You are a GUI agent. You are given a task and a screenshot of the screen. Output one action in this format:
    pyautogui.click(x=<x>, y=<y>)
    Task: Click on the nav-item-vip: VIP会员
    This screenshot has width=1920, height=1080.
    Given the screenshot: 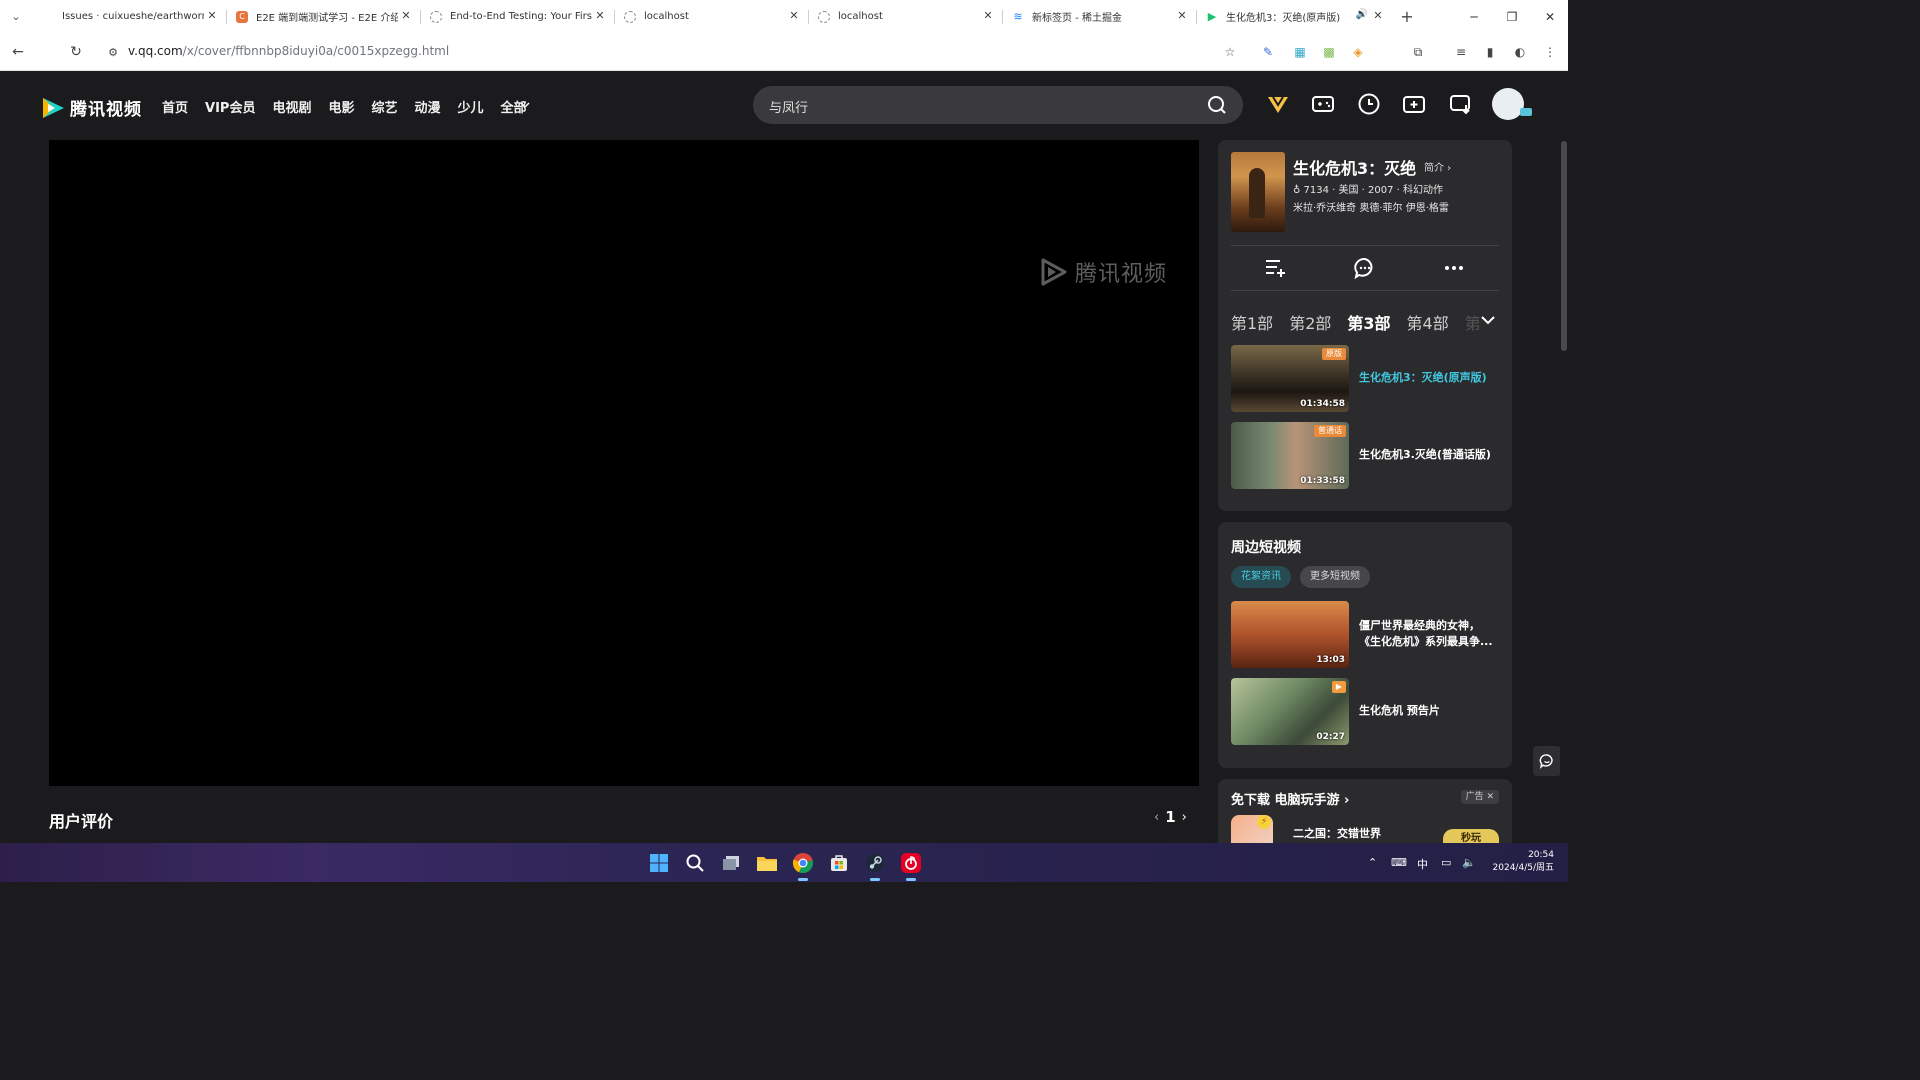 What is the action you would take?
    pyautogui.click(x=230, y=106)
    